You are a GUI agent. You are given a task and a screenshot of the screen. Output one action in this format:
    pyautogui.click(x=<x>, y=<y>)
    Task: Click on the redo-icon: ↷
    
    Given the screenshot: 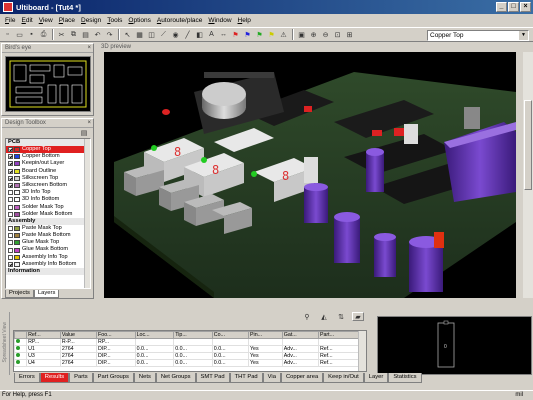 What is the action you would take?
    pyautogui.click(x=109, y=34)
    